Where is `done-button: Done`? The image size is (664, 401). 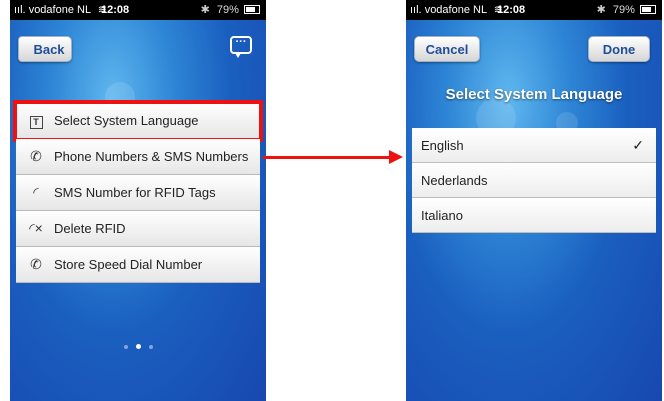
done-button: Done is located at coordinates (619, 49).